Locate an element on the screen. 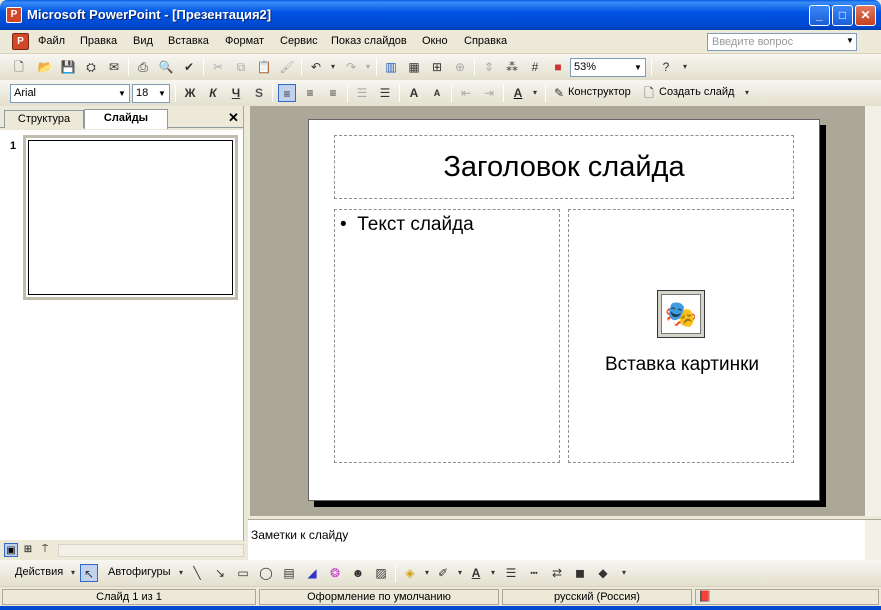 This screenshot has width=881, height=610. spelling-status-icon: 📕 is located at coordinates (787, 597).